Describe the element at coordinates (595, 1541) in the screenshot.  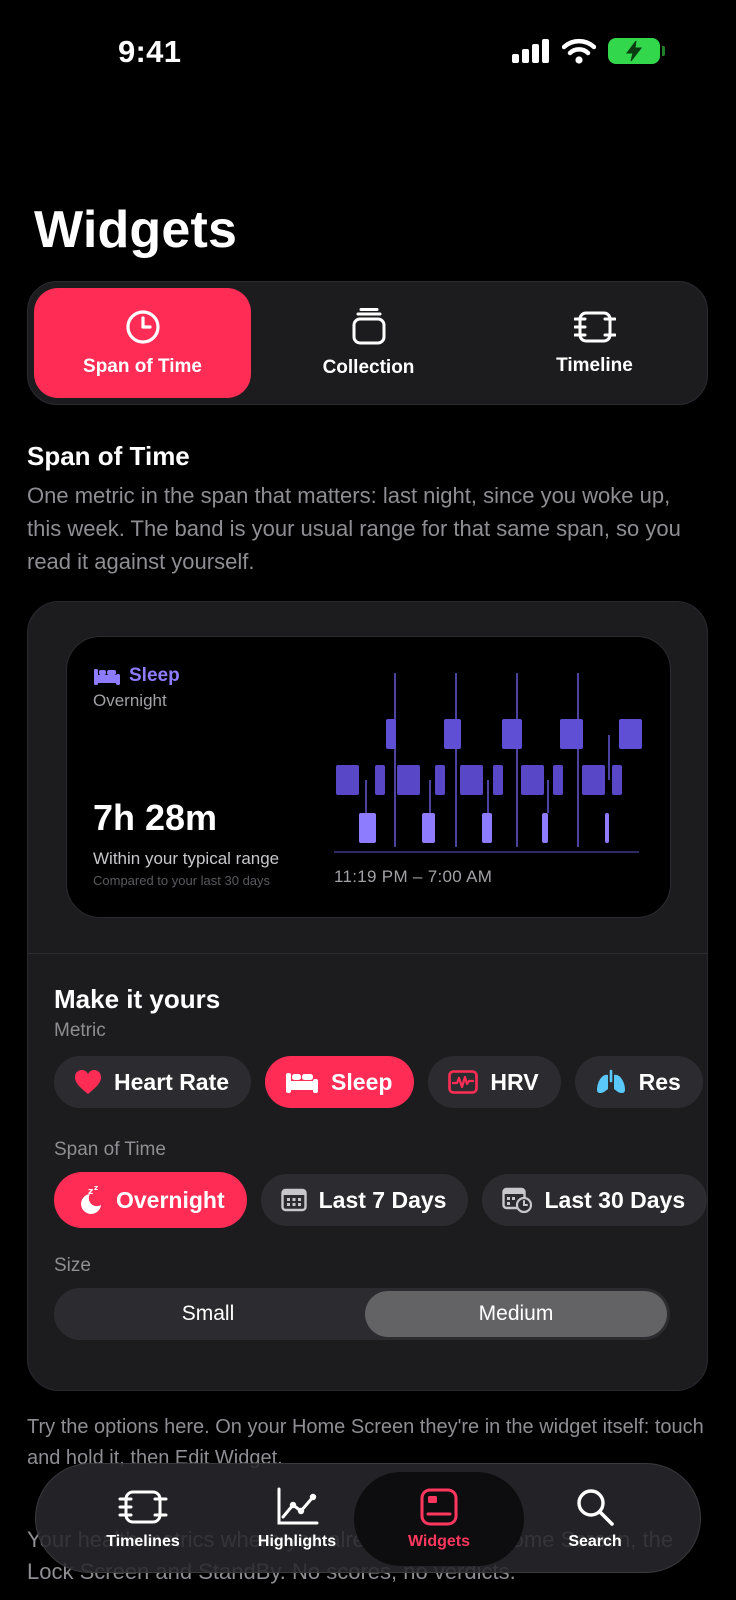
I see `tab-search-label: Search` at that location.